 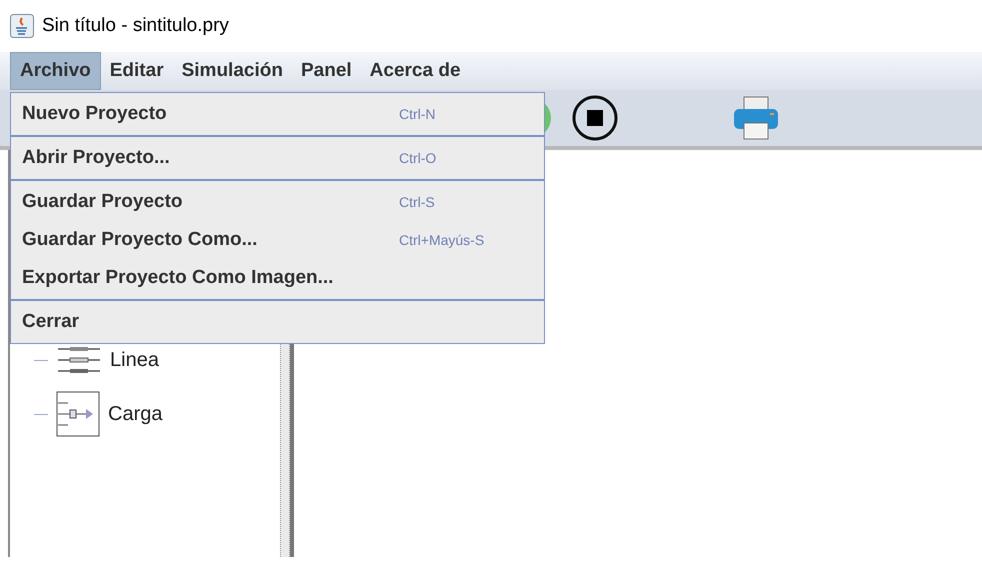 What do you see at coordinates (417, 202) in the screenshot?
I see `shortcut-label: Ctrl-S` at bounding box center [417, 202].